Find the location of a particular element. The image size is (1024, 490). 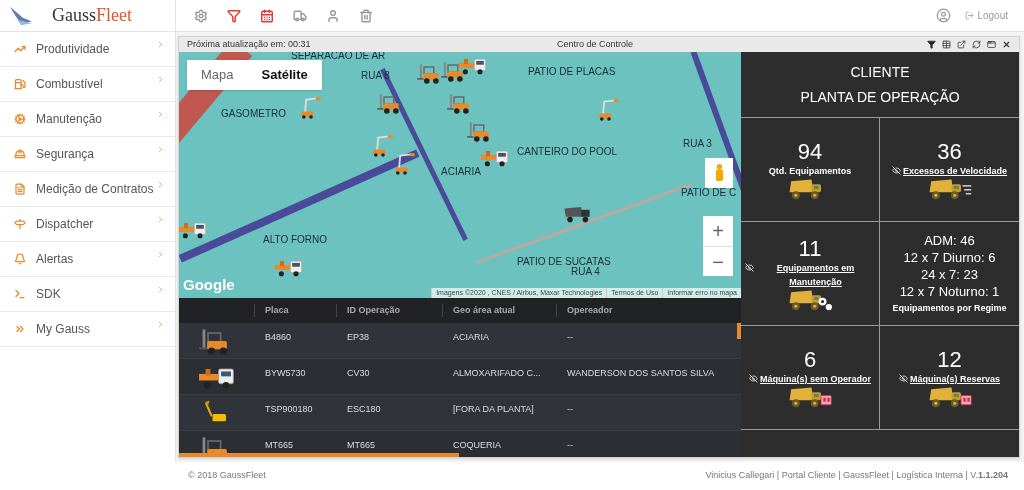

table-cell-text: MT665 is located at coordinates (361, 445).